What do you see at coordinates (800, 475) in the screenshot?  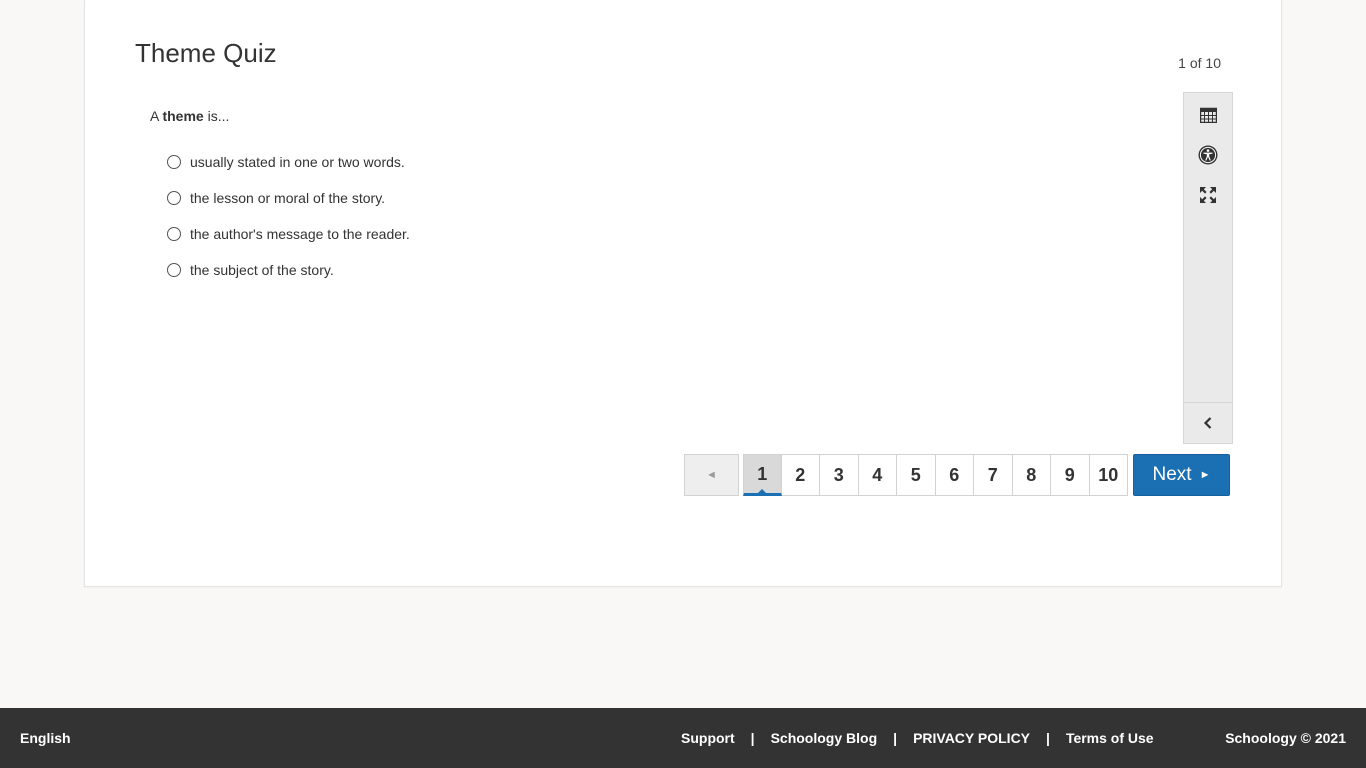 I see `page-number-2: 2` at bounding box center [800, 475].